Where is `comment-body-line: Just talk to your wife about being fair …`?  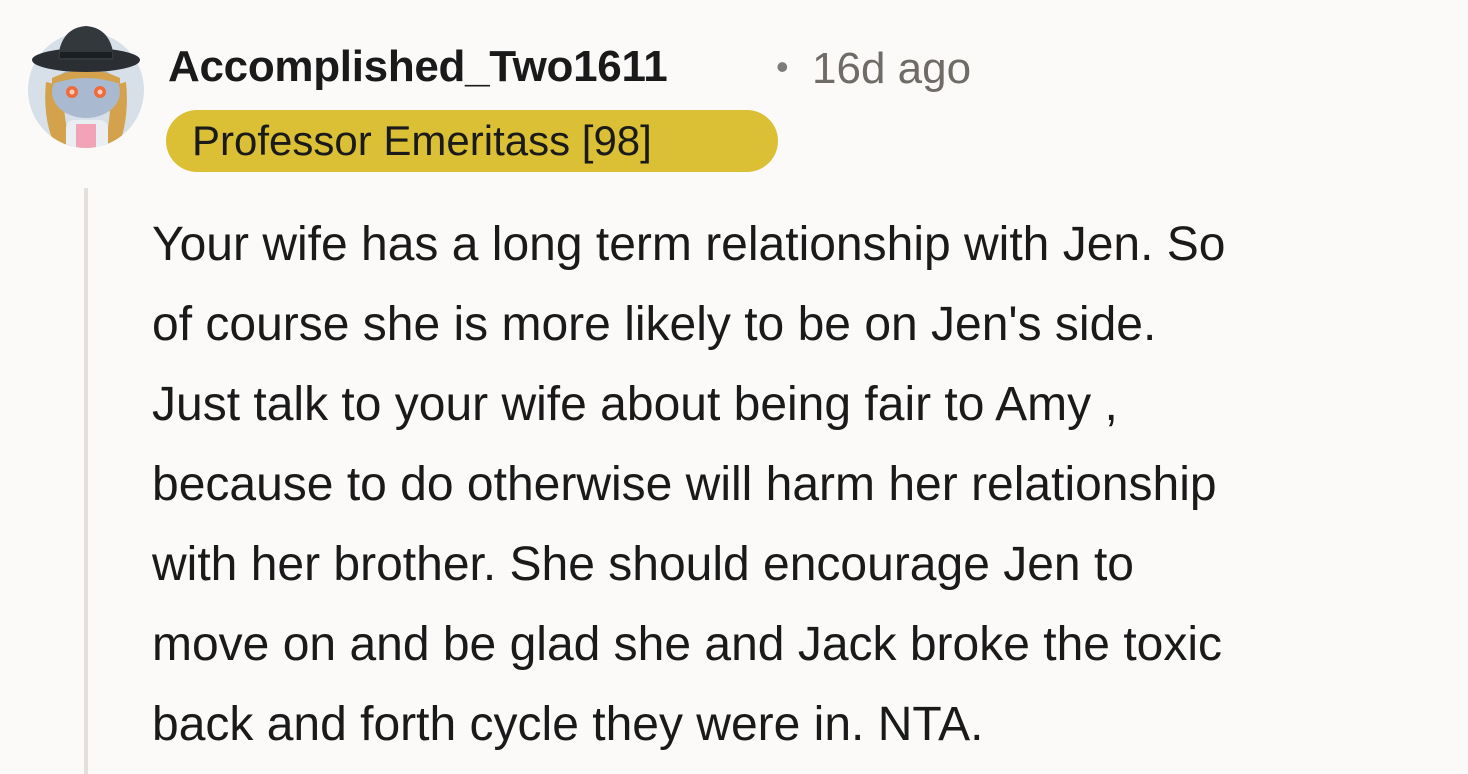
comment-body-line: Just talk to your wife about being fair … is located at coordinates (635, 404).